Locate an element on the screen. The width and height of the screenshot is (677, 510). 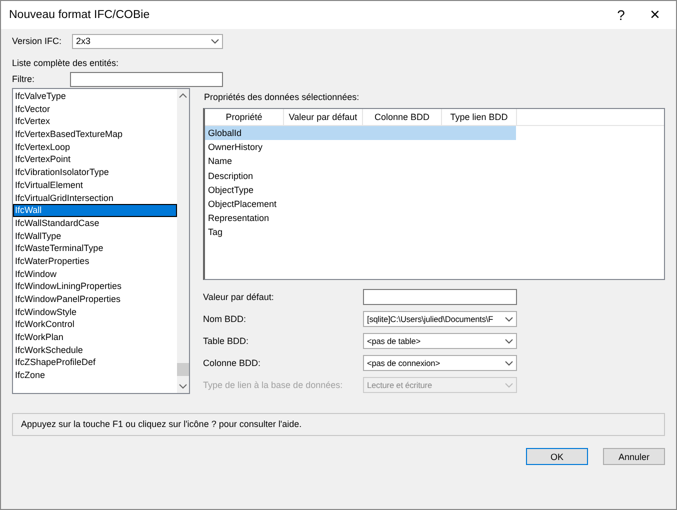
table-row: Description is located at coordinates (360, 175).